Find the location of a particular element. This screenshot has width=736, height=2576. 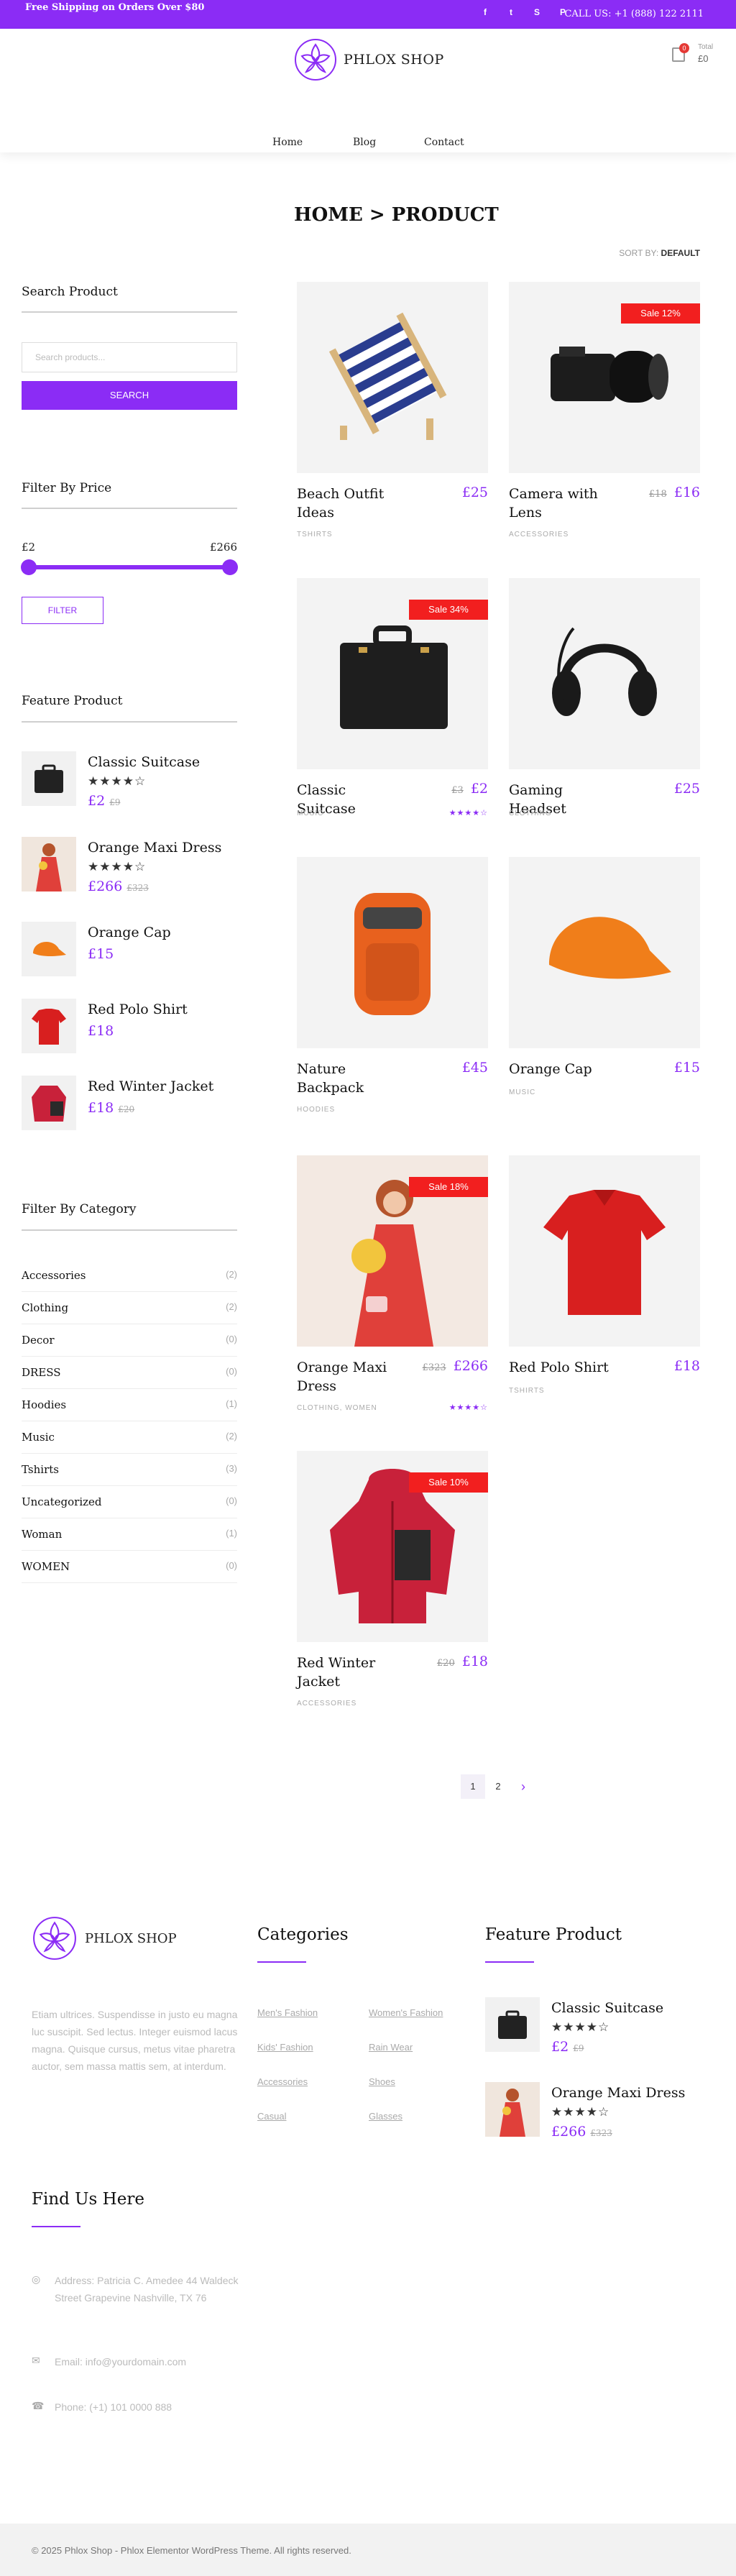

price-slider-max-handle is located at coordinates (230, 567).